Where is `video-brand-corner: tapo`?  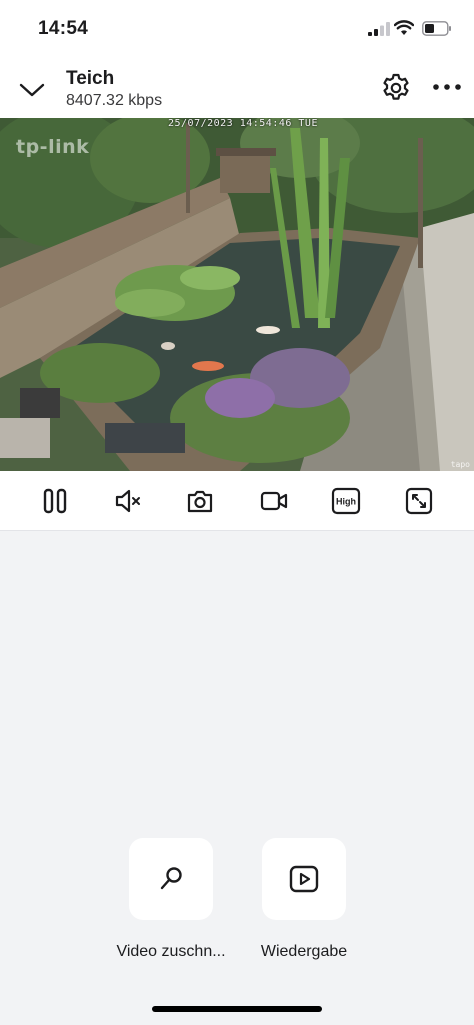 video-brand-corner: tapo is located at coordinates (460, 464).